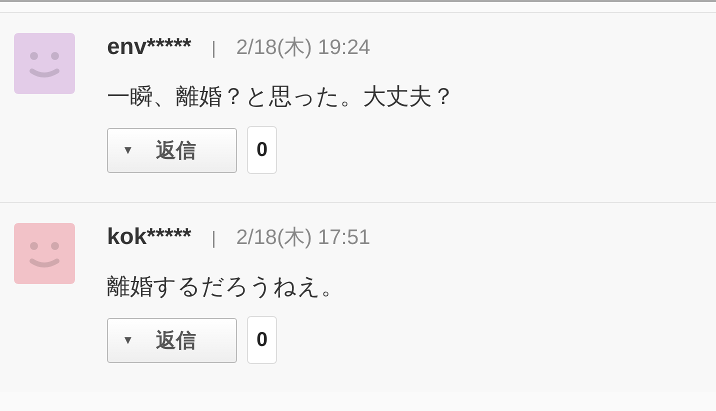 This screenshot has height=411, width=716. Describe the element at coordinates (149, 46) in the screenshot. I see `username: env*****` at that location.